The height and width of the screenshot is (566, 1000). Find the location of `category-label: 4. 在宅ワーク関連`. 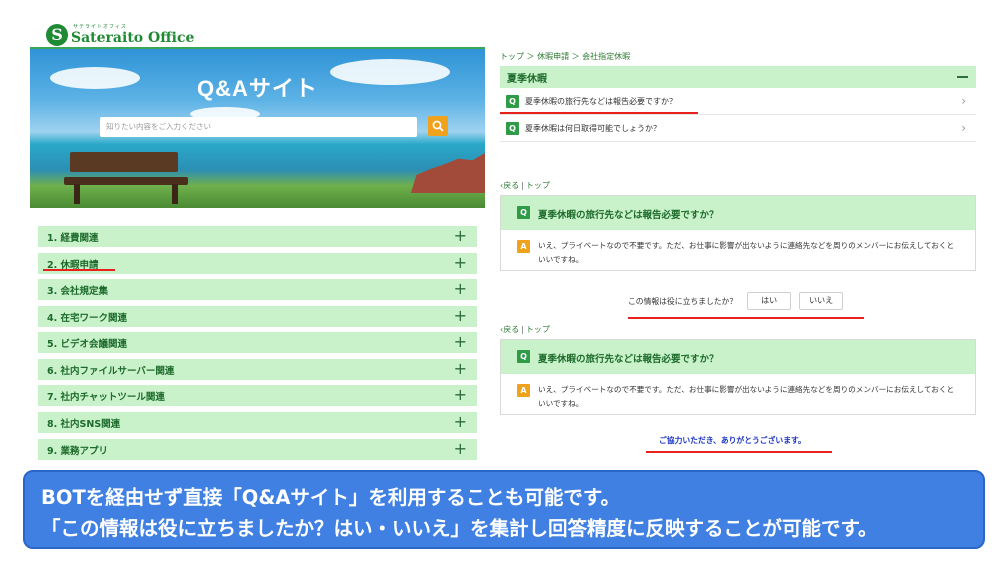

category-label: 4. 在宅ワーク関連 is located at coordinates (87, 318).